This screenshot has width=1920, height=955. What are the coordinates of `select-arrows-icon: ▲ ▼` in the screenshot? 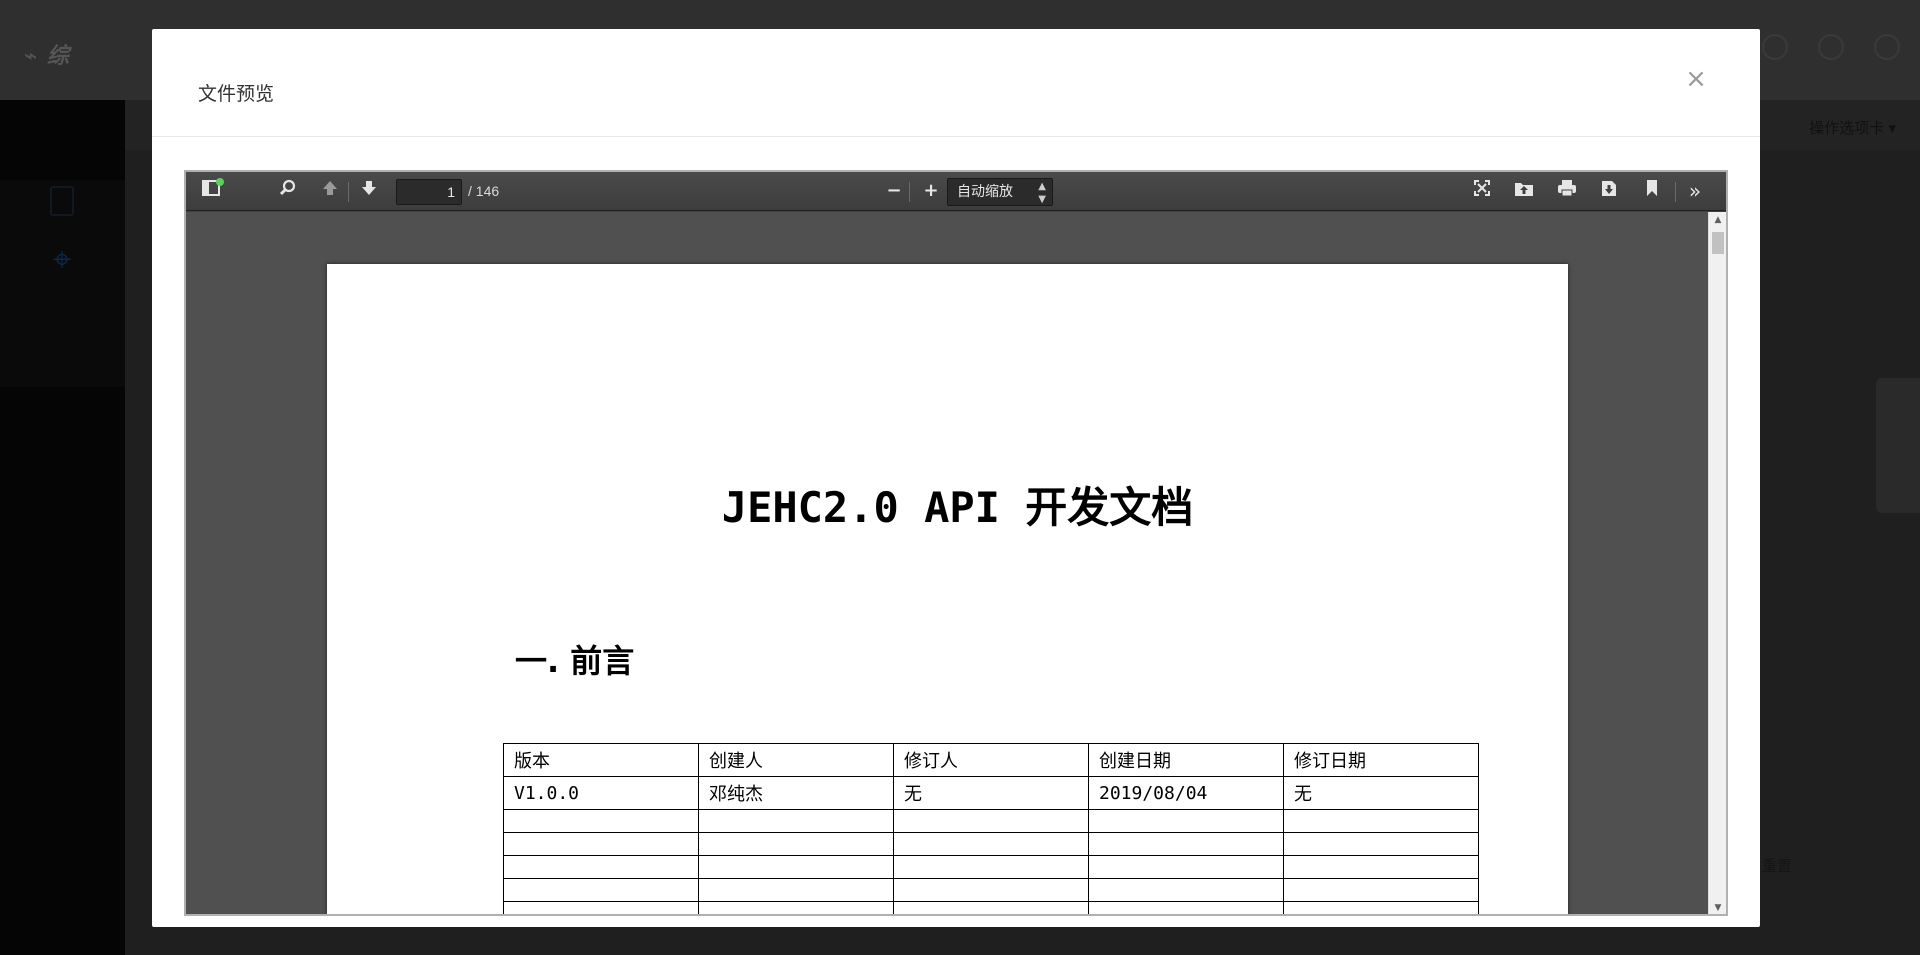 It's located at (1042, 193).